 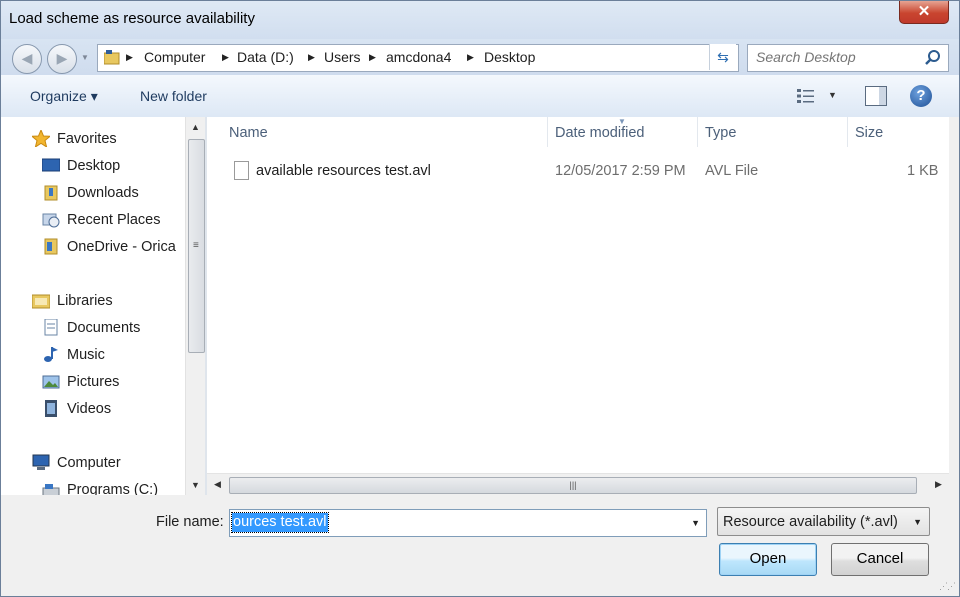 I want to click on search-input, so click(x=838, y=57).